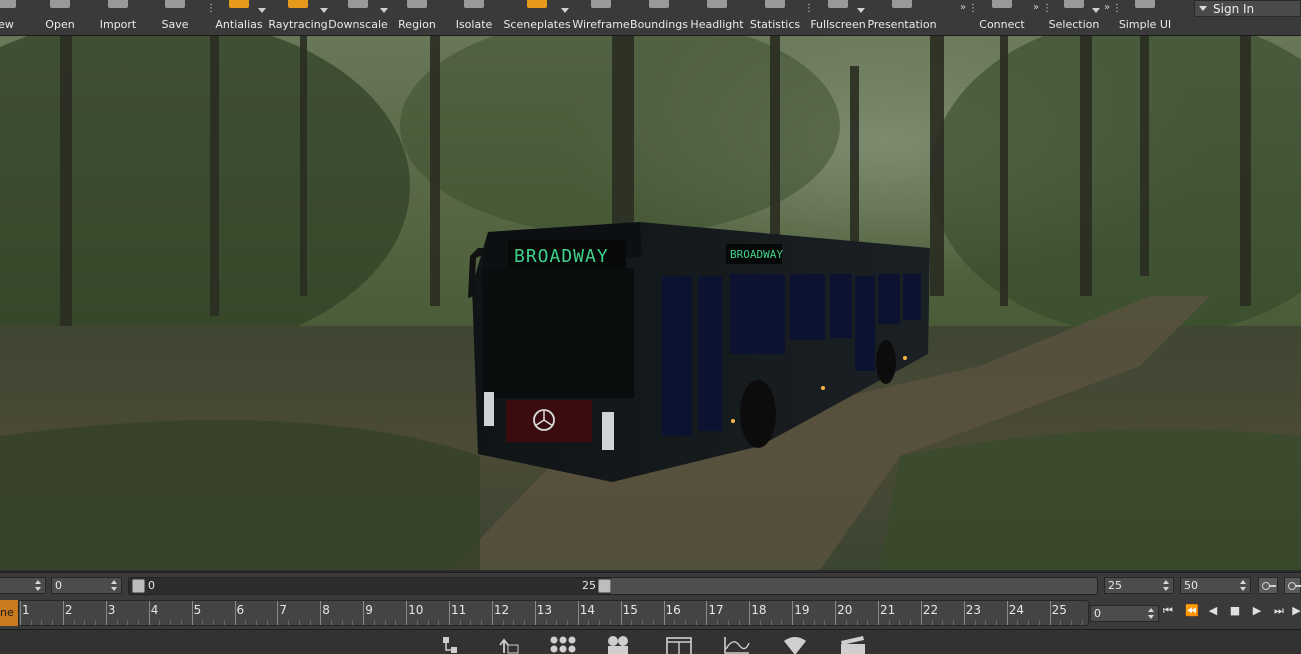 The width and height of the screenshot is (1301, 654). Describe the element at coordinates (1074, 18) in the screenshot. I see `selection-button: Selection` at that location.